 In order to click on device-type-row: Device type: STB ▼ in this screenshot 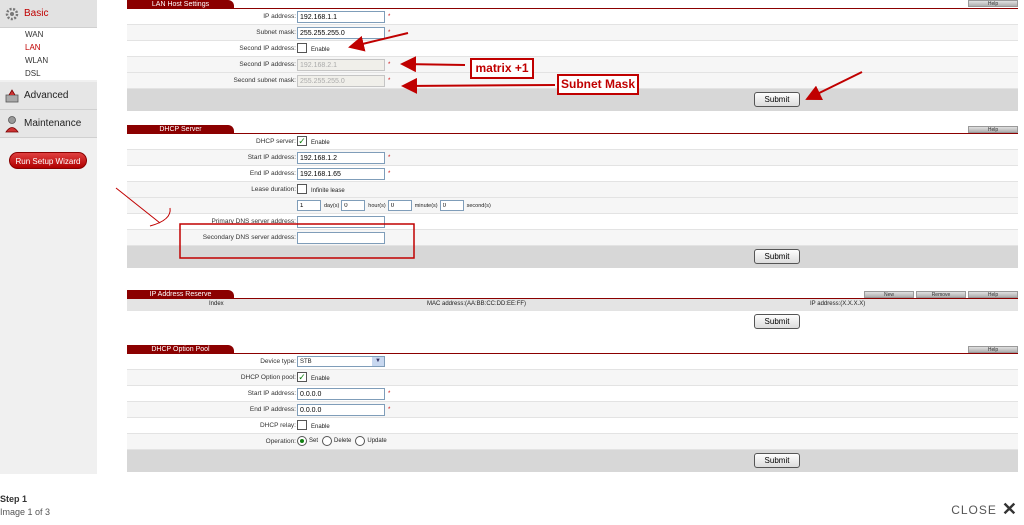, I will do `click(572, 362)`.